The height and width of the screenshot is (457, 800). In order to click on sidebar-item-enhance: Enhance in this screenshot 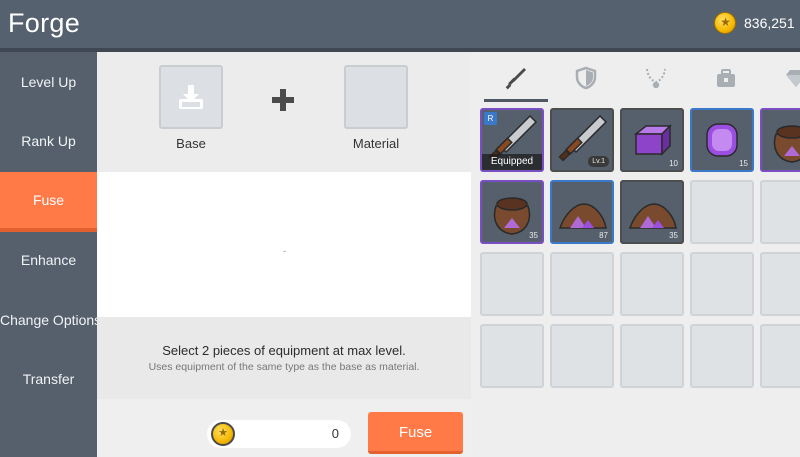, I will do `click(48, 260)`.